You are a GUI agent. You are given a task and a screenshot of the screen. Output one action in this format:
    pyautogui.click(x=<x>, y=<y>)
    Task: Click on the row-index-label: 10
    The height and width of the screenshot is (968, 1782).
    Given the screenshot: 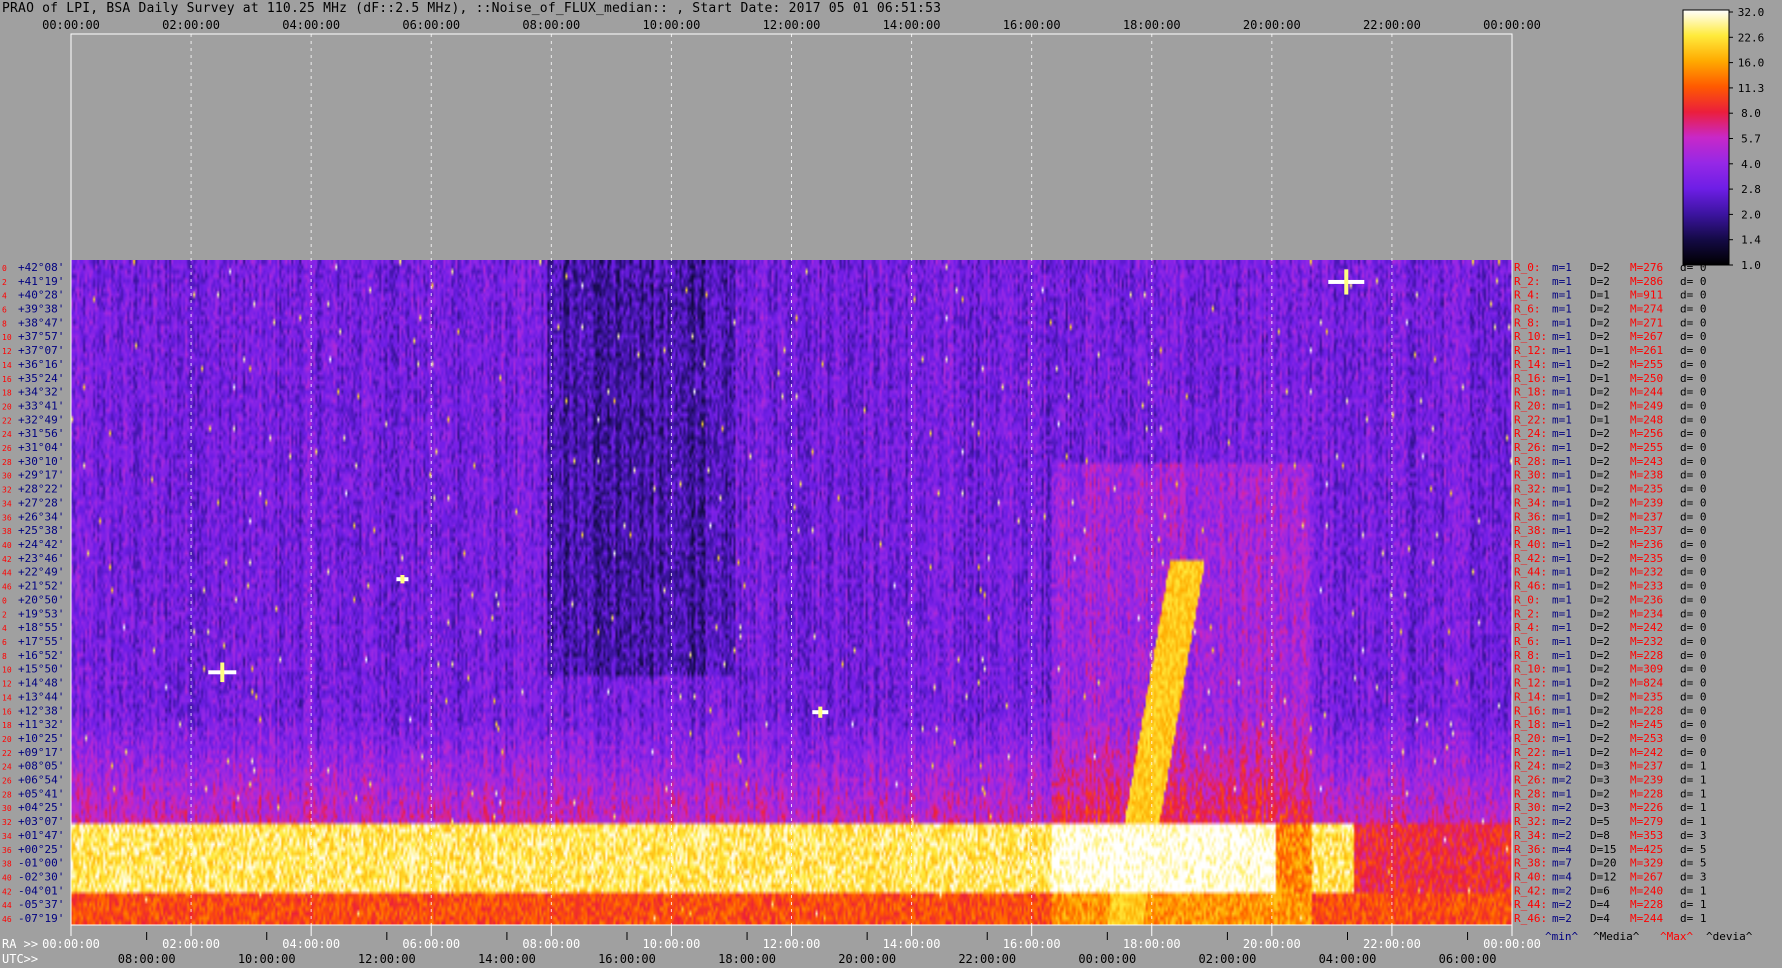 What is the action you would take?
    pyautogui.click(x=7, y=337)
    